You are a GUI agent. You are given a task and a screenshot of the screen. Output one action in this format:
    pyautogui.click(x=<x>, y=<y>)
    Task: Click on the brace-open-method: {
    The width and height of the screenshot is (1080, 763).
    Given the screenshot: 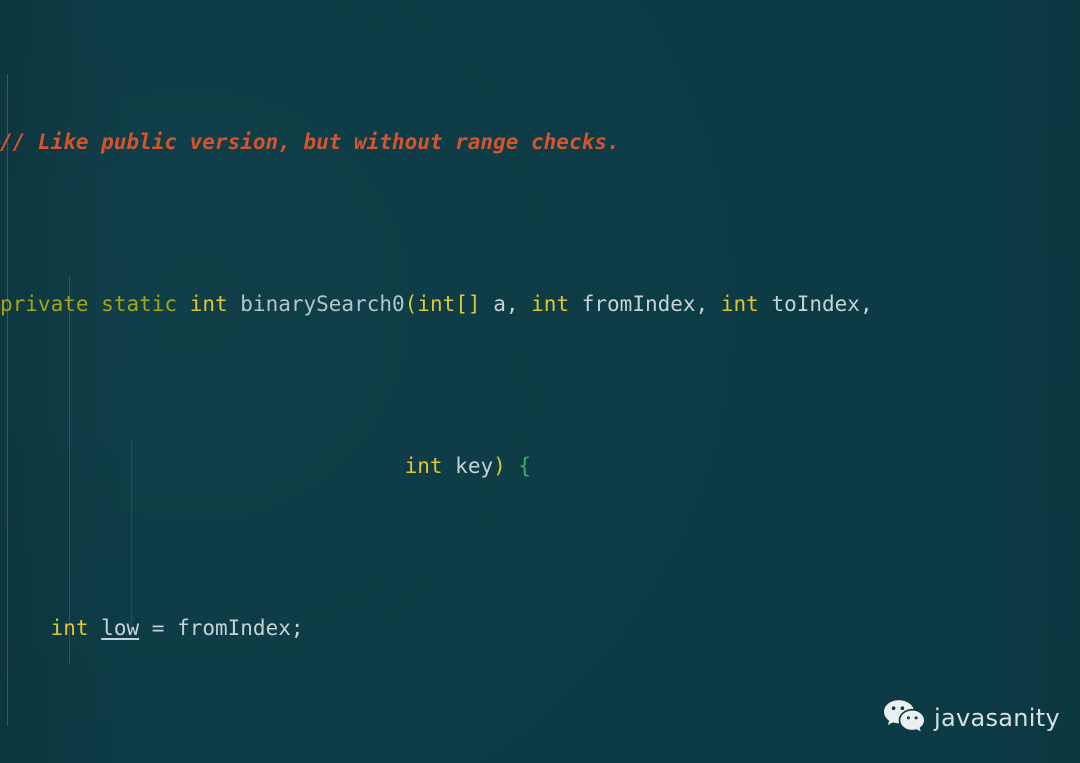 What is the action you would take?
    pyautogui.click(x=525, y=465)
    